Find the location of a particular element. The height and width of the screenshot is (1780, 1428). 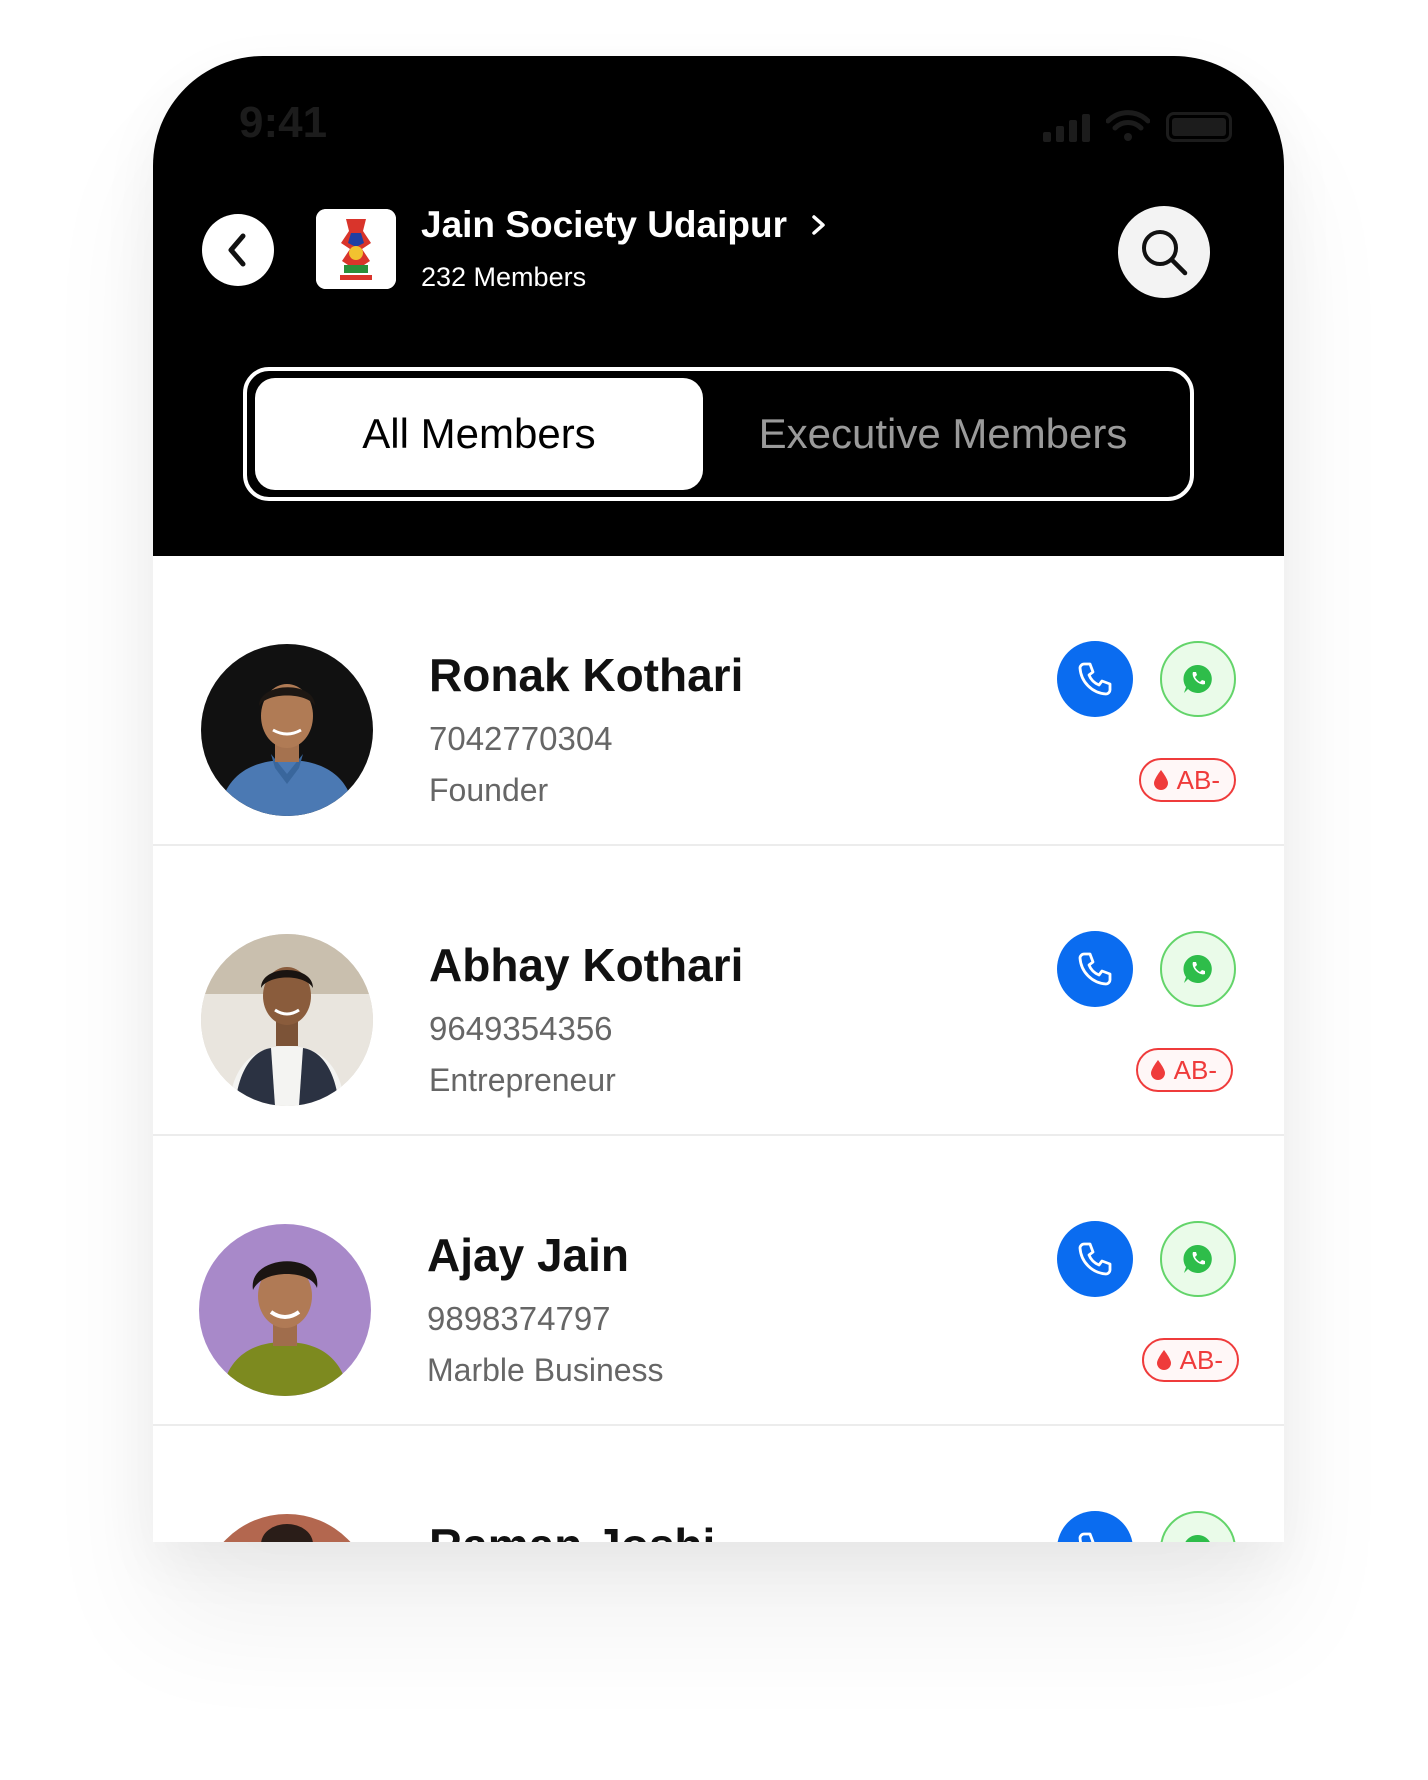

tab-all-members: All Members is located at coordinates (479, 434).